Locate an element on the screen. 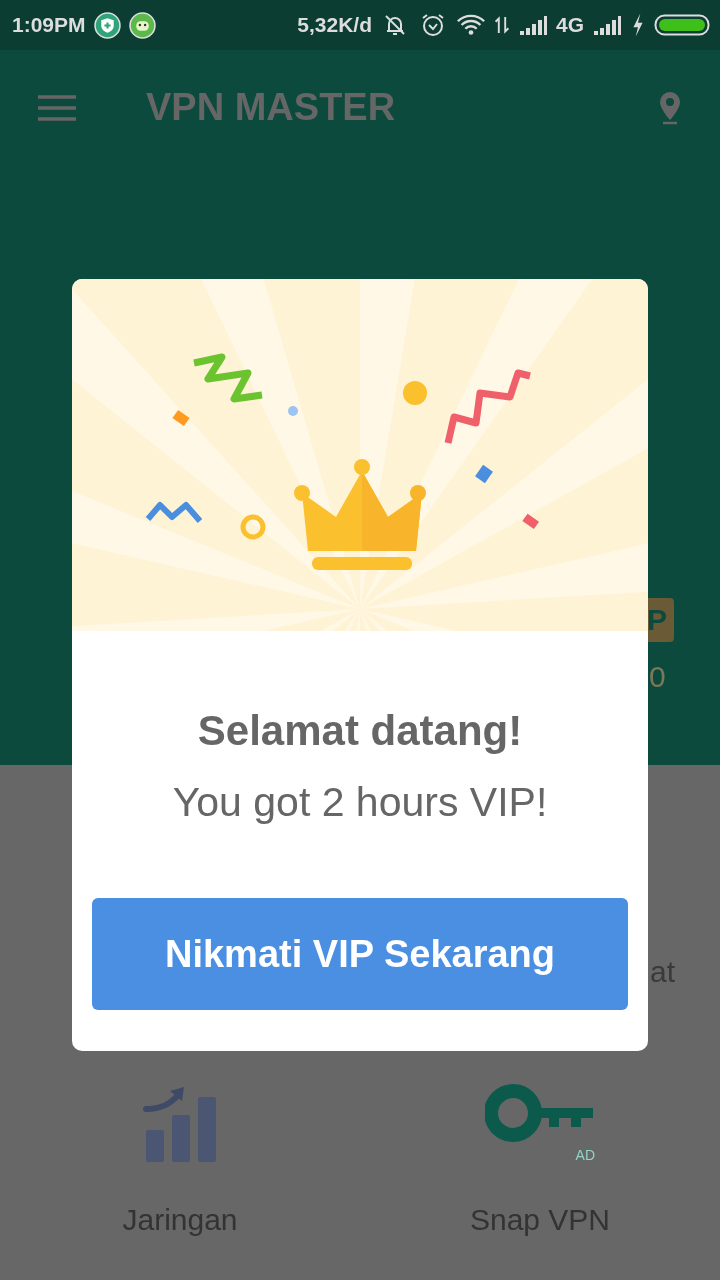  app-title: VPN MASTER is located at coordinates (271, 107).